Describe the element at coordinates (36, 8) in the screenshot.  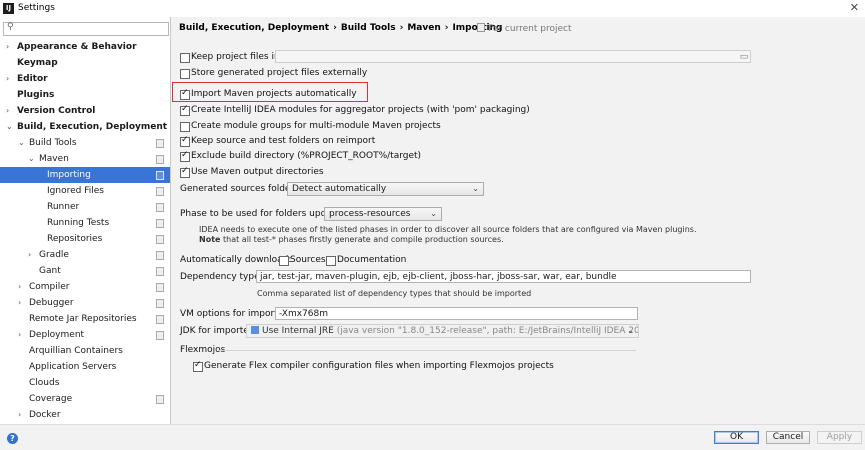
I see `window-title: Settings` at that location.